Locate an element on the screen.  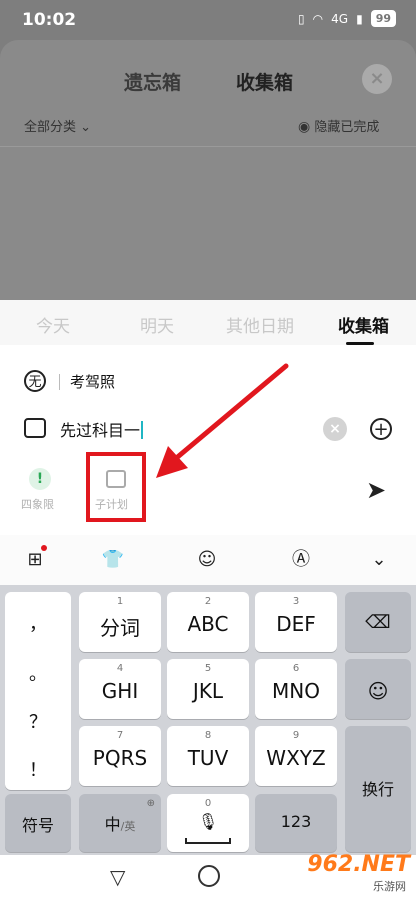
key-4: 4 GHI is located at coordinates (120, 689).